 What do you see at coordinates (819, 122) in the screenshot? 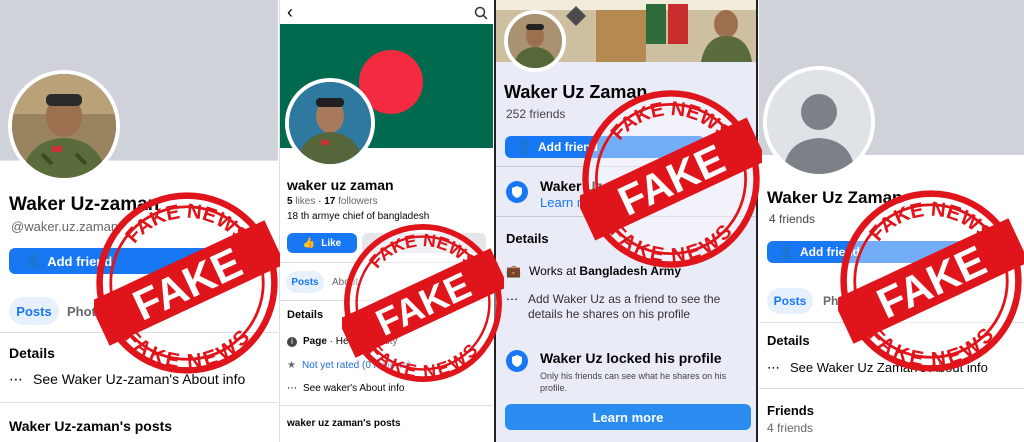
I see `default-avatar-icon` at bounding box center [819, 122].